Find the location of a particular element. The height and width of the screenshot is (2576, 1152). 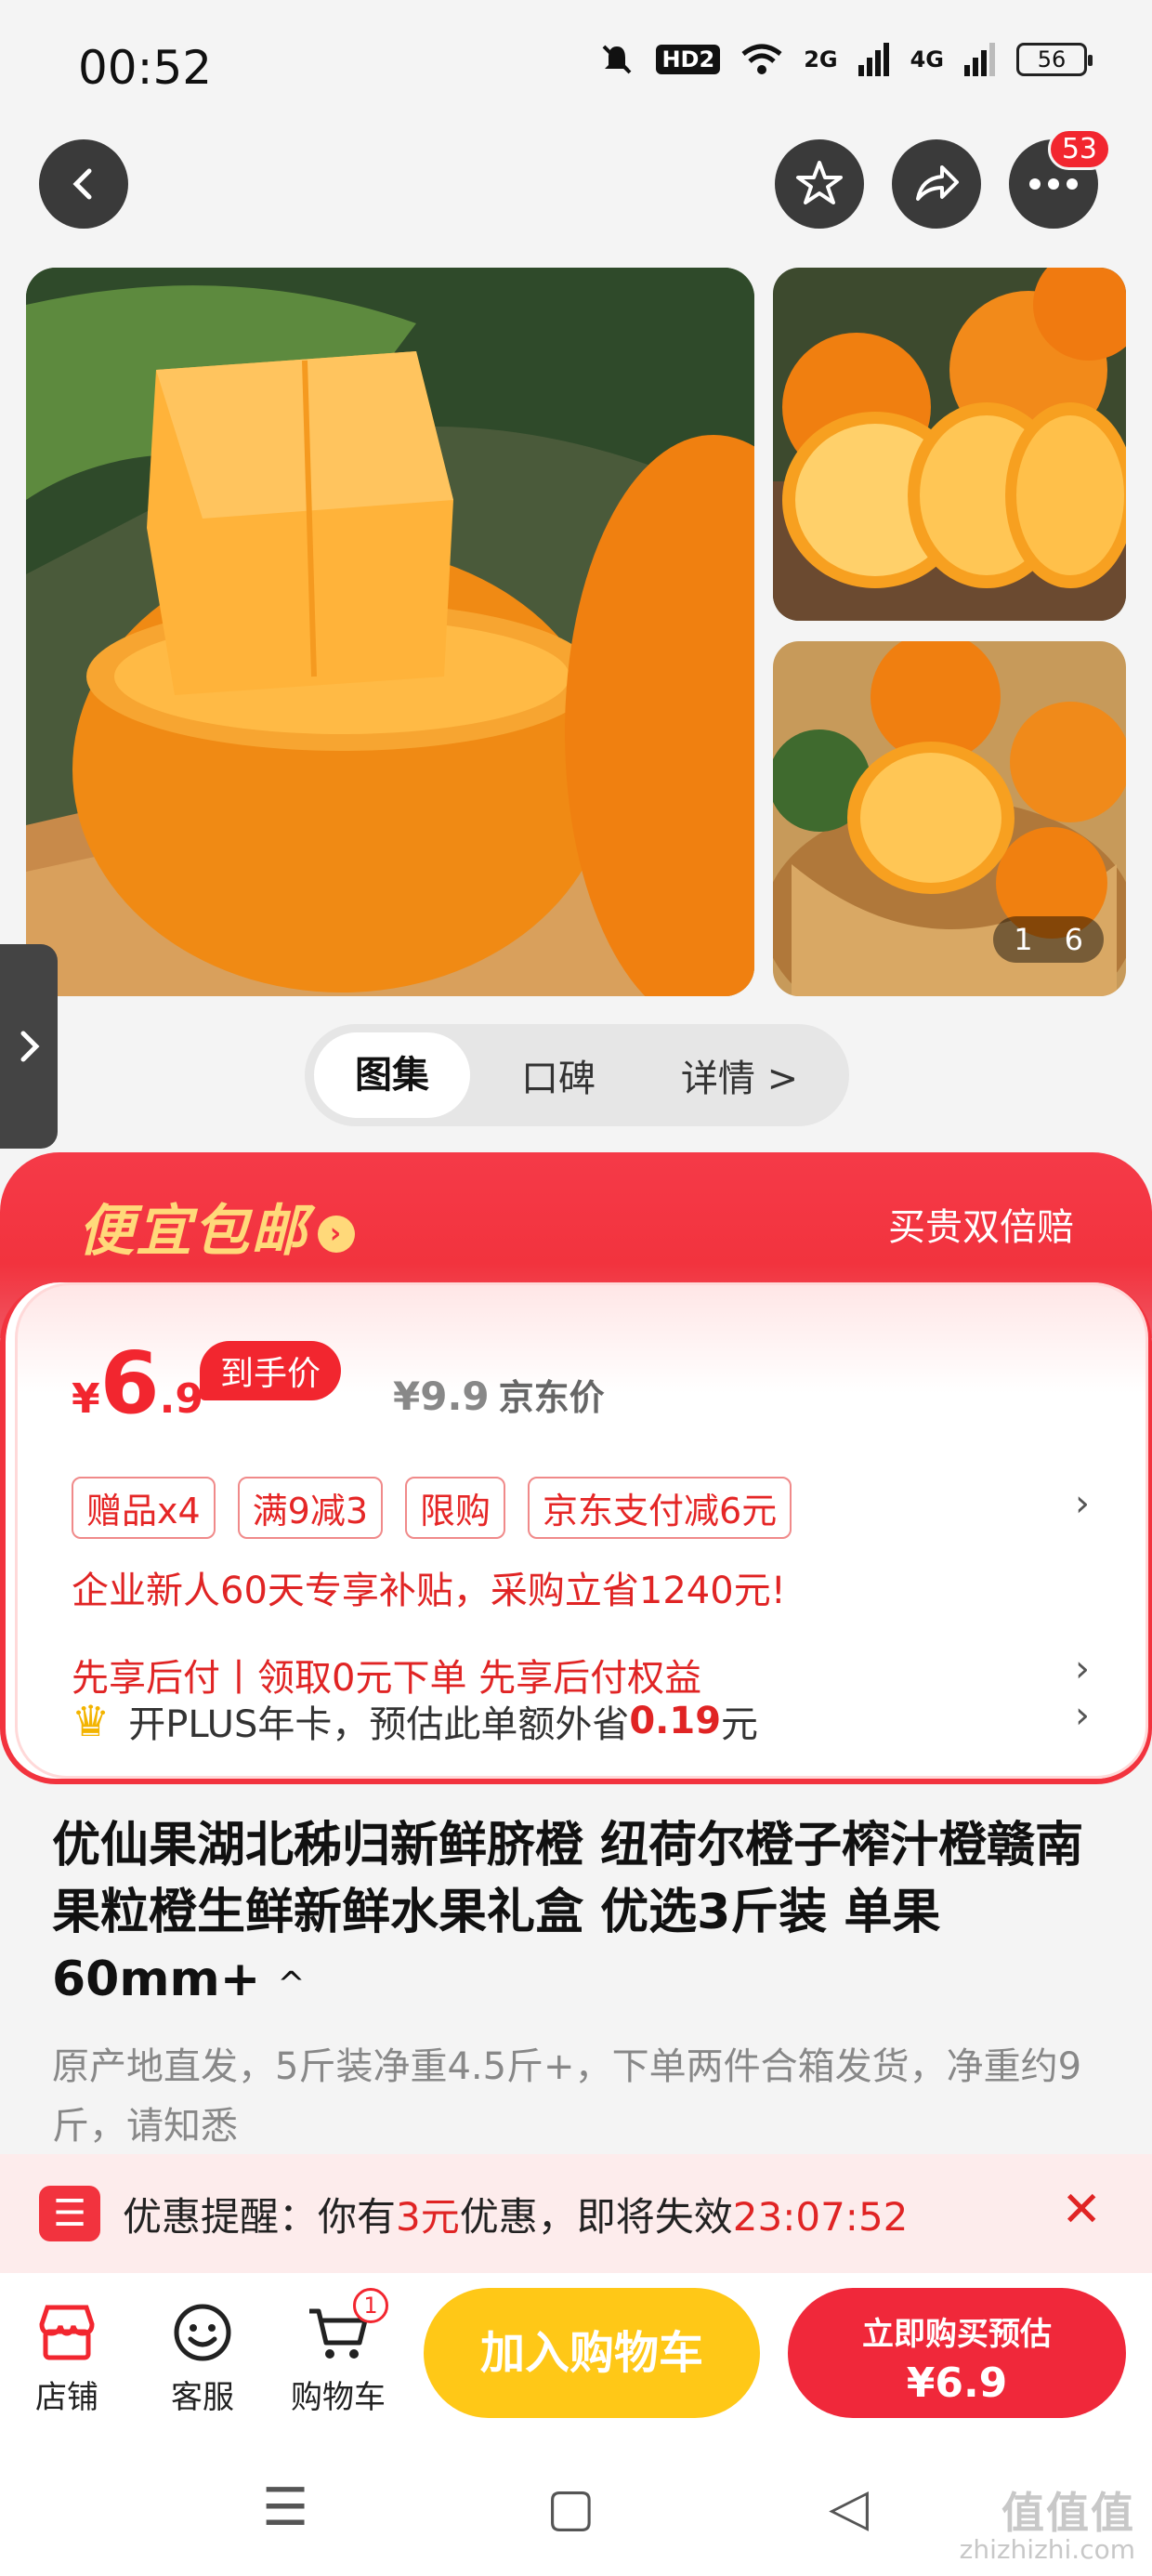

reminder-countdown: 23:07:52 is located at coordinates (820, 2216).